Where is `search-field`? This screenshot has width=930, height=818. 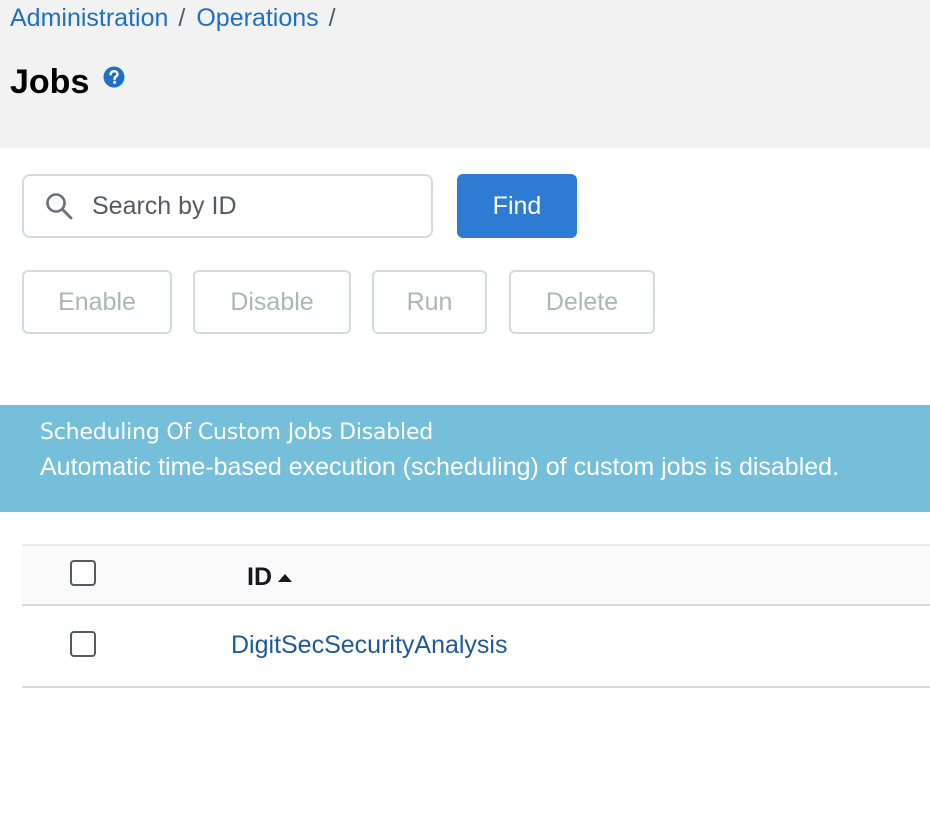
search-field is located at coordinates (227, 206).